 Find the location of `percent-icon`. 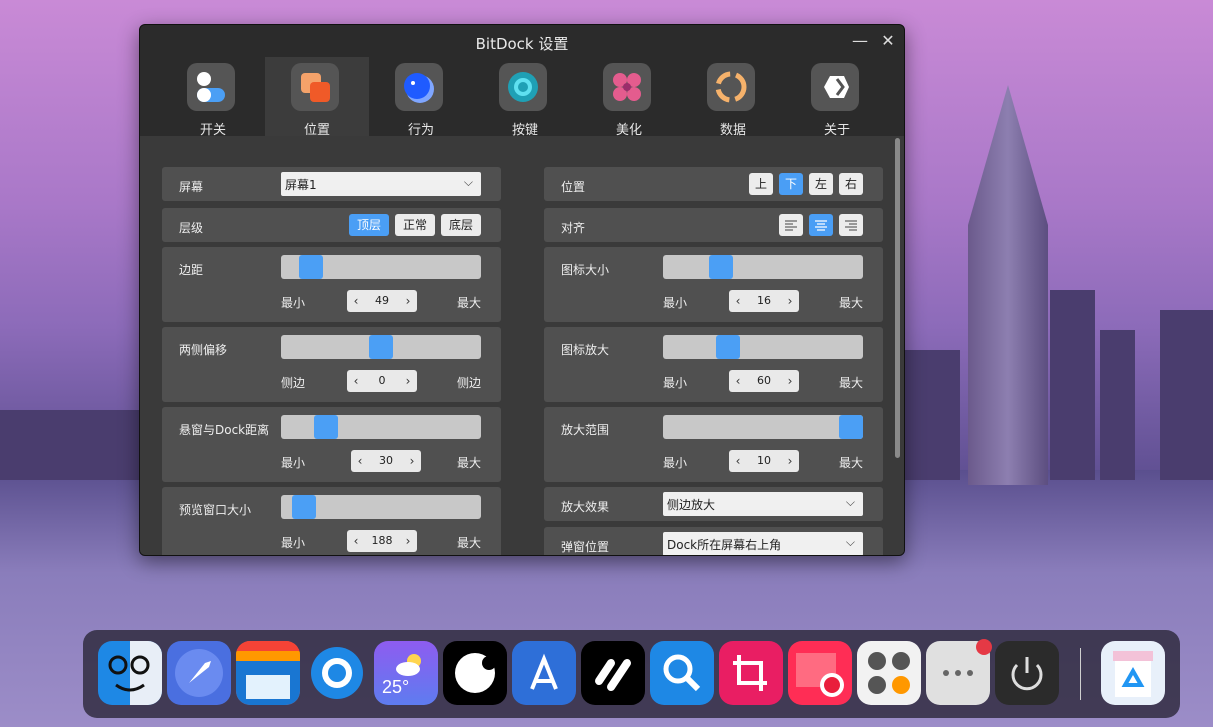

percent-icon is located at coordinates (613, 673).